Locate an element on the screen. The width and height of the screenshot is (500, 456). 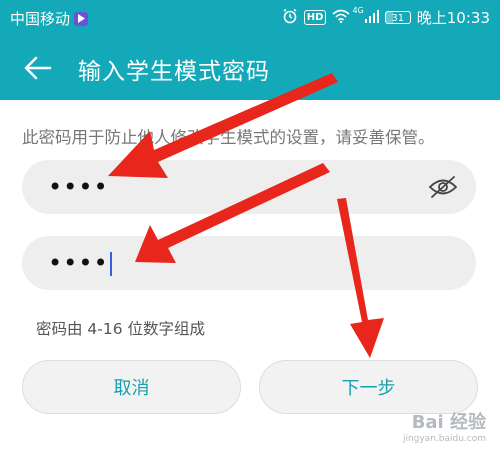
password-hint: 密码由 4-16 位数字组成 is located at coordinates (121, 329).